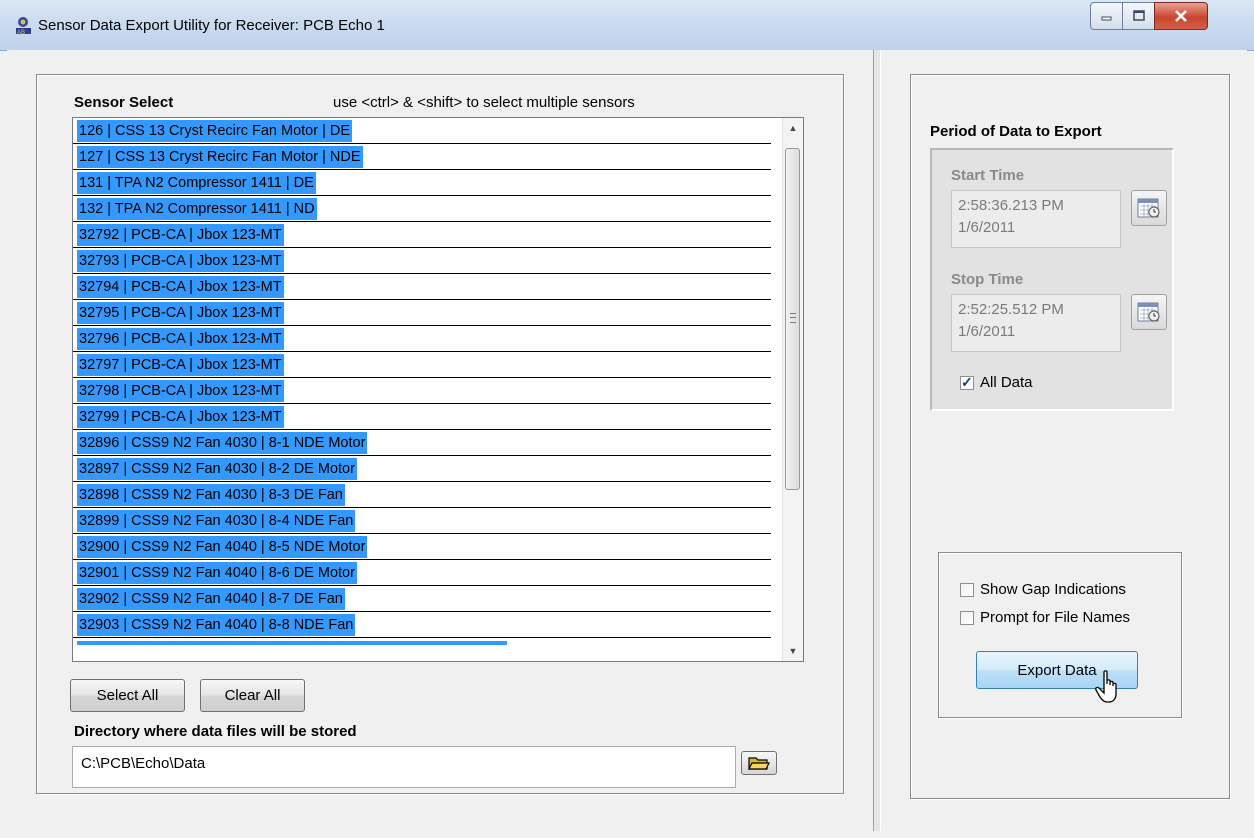 The height and width of the screenshot is (838, 1254). I want to click on all-data-label: All Data, so click(1006, 382).